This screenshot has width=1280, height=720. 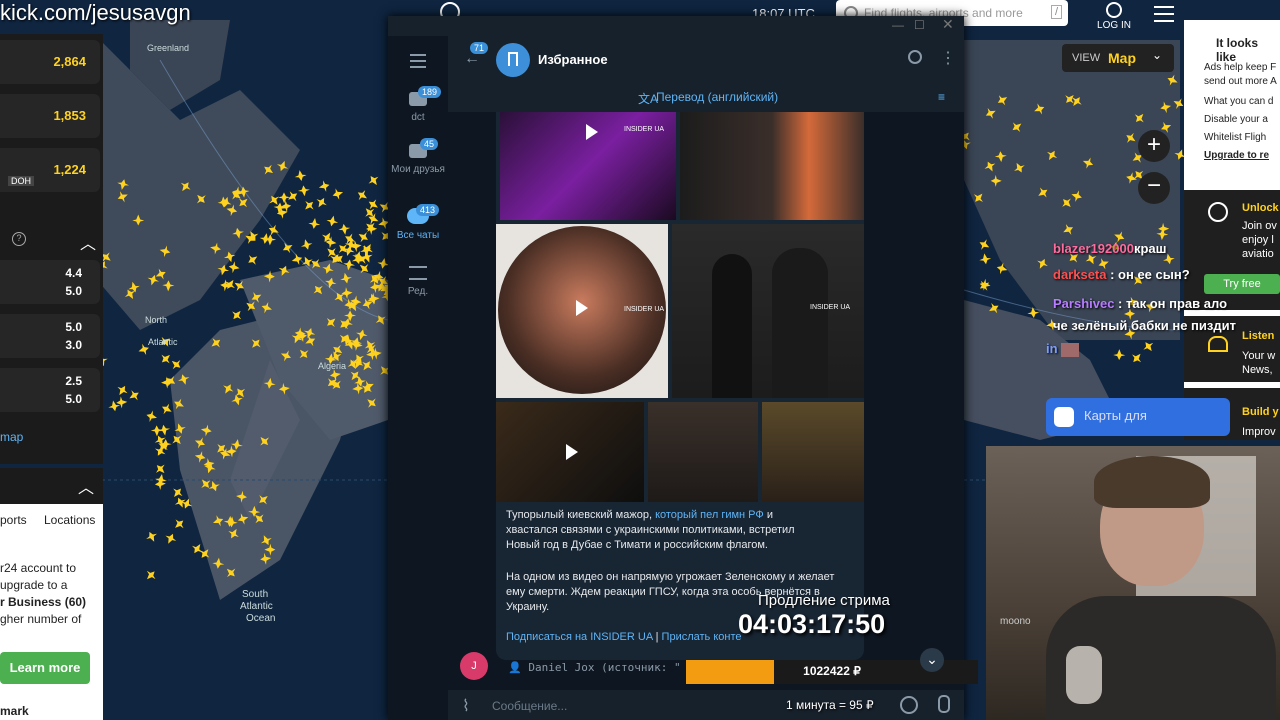 I want to click on folder-edit: Ред., so click(x=418, y=281).